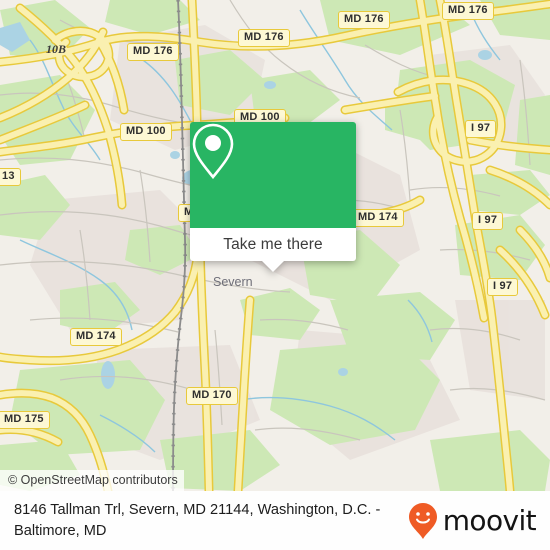 The image size is (550, 550). What do you see at coordinates (489, 520) in the screenshot?
I see `moovit-wordmark: moovit` at bounding box center [489, 520].